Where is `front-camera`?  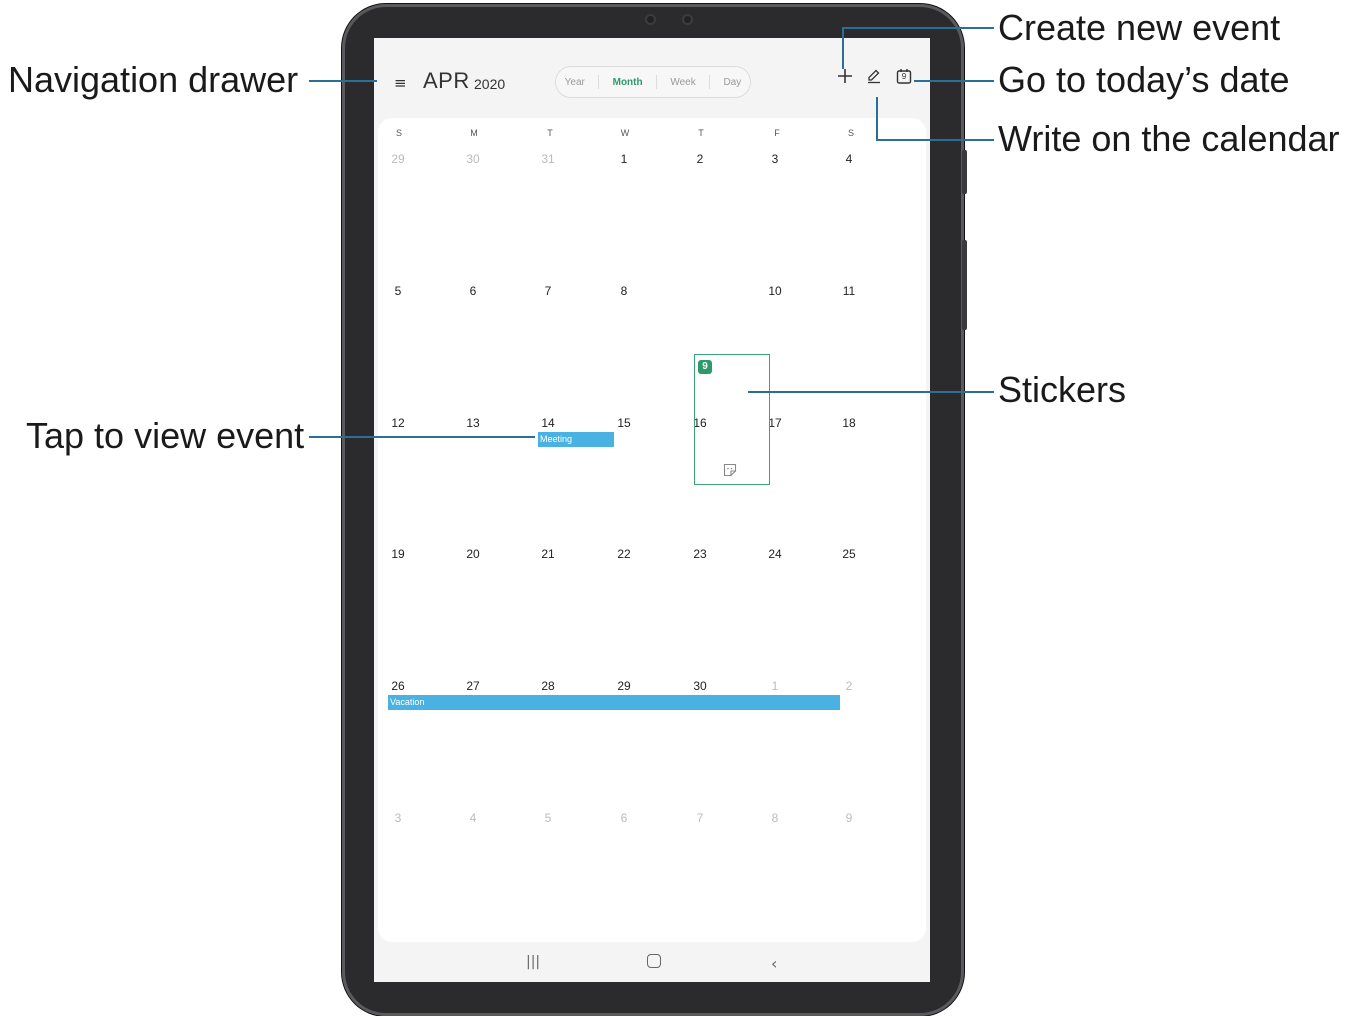
front-camera is located at coordinates (650, 19).